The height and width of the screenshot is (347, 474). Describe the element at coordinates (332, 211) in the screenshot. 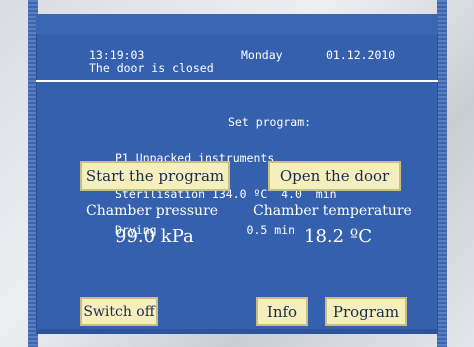

I see `temperature-label: Chamber temperature` at that location.